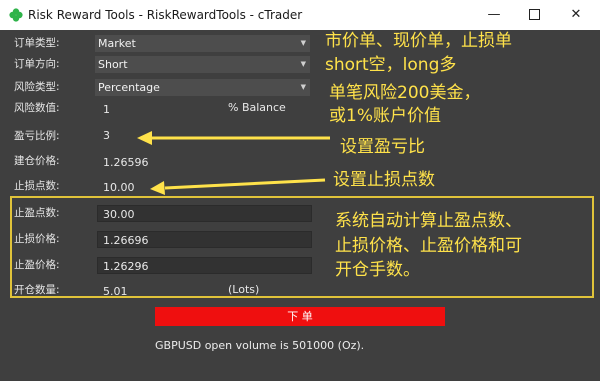  I want to click on status-text: GBPUSD open volume is 501000 (Oz)., so click(260, 345).